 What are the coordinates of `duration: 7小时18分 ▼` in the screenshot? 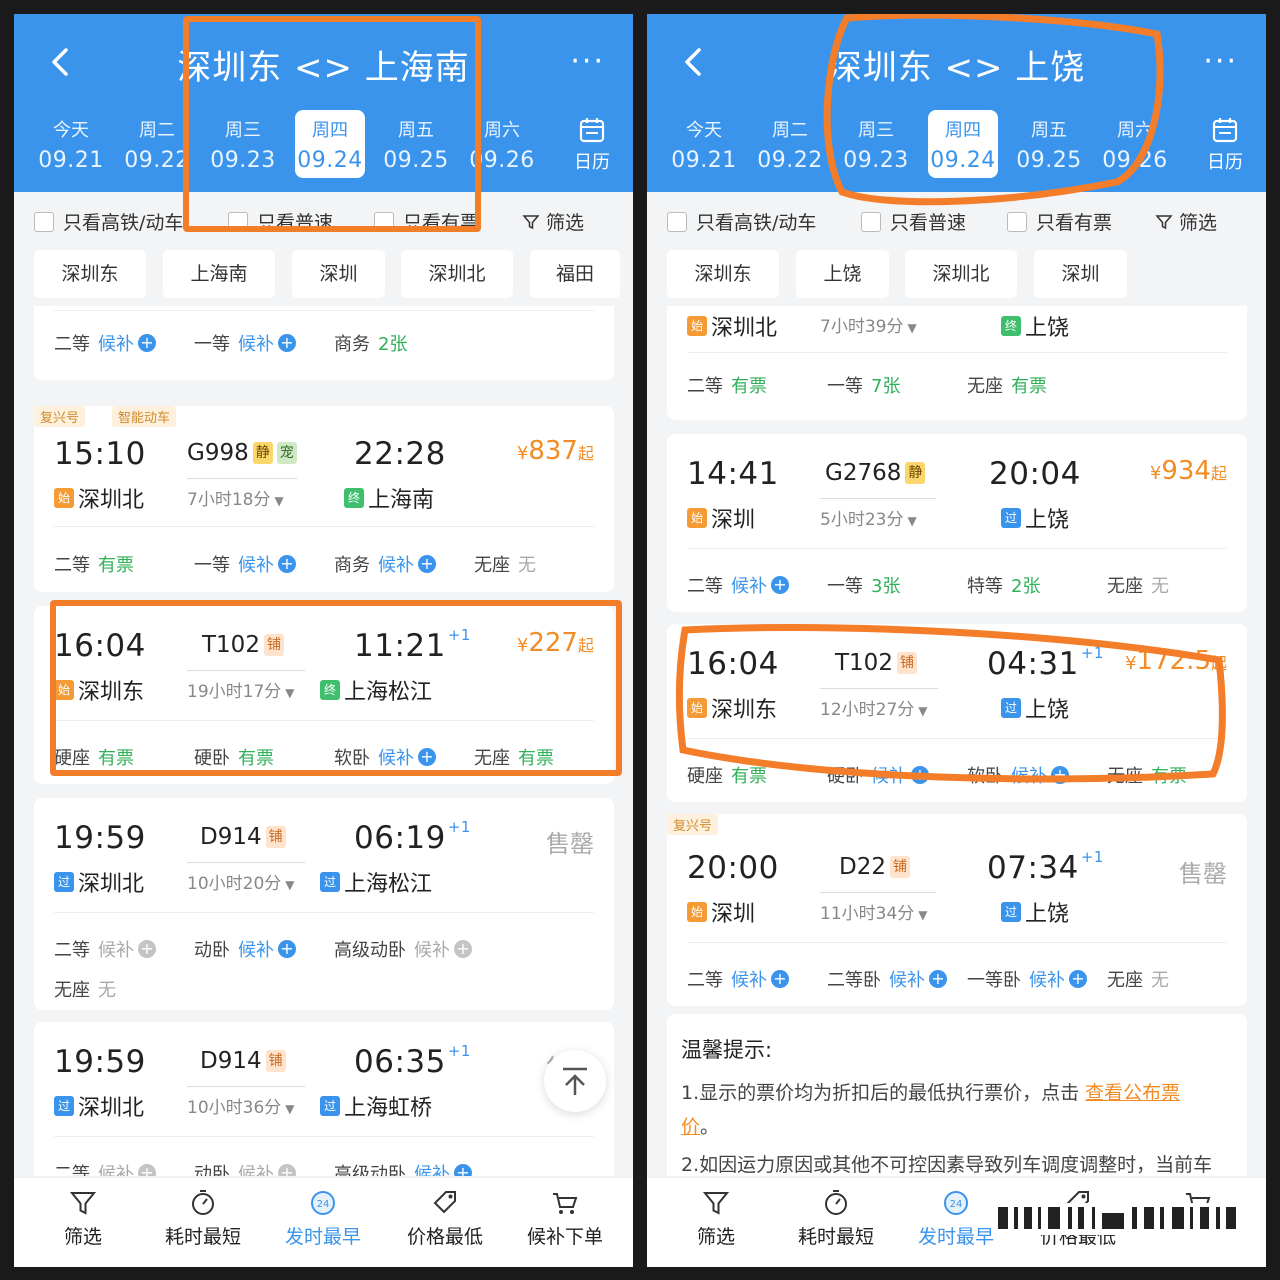 It's located at (242, 494).